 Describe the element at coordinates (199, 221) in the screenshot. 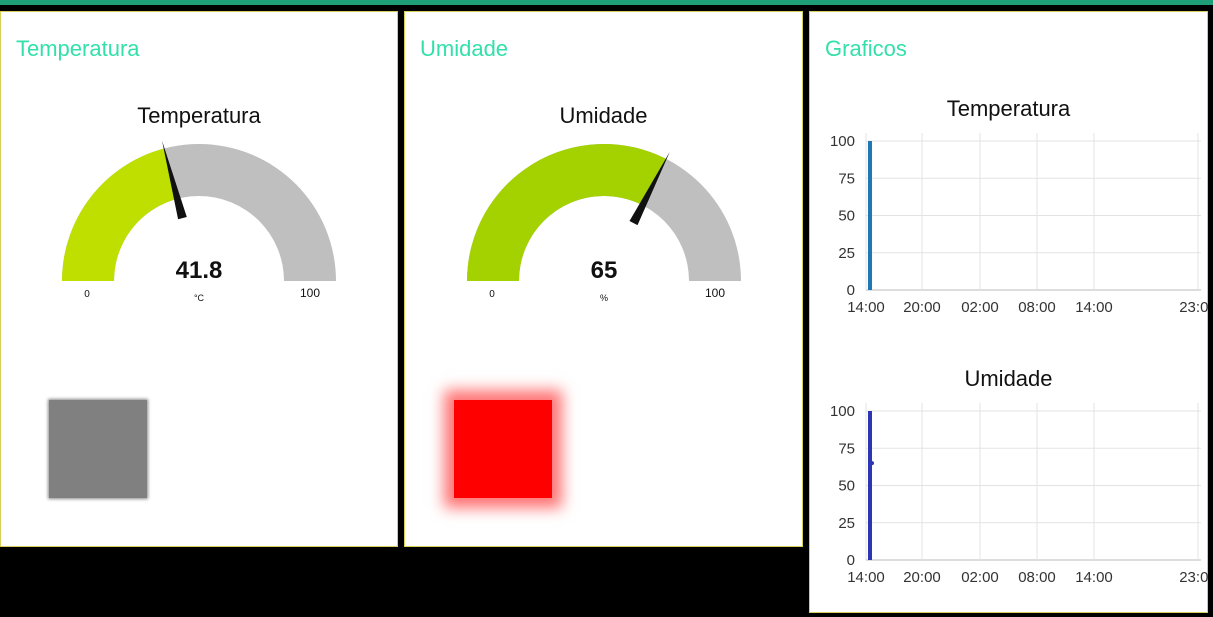

I see `gauge-temperatura: 41.8 °C 0 100` at that location.